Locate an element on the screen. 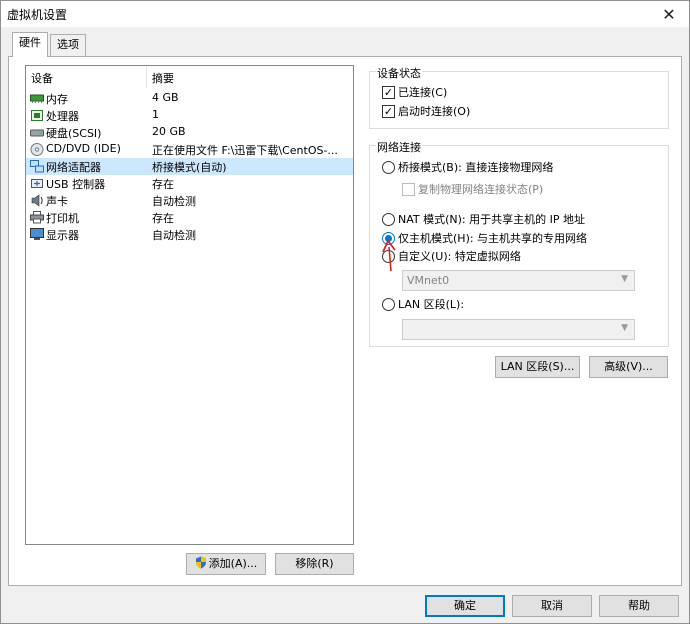  device-row-printer: 打印机 存在 is located at coordinates (189, 217).